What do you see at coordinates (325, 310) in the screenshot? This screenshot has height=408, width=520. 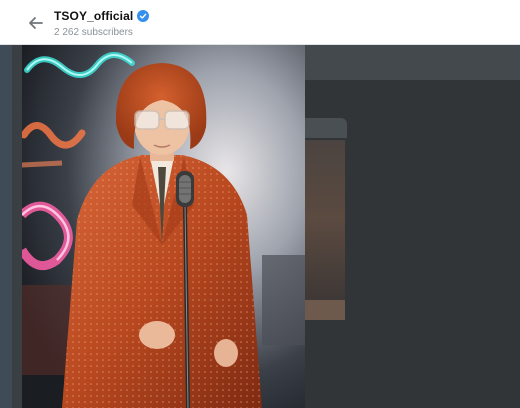 I see `blurred-thumbnail-base` at bounding box center [325, 310].